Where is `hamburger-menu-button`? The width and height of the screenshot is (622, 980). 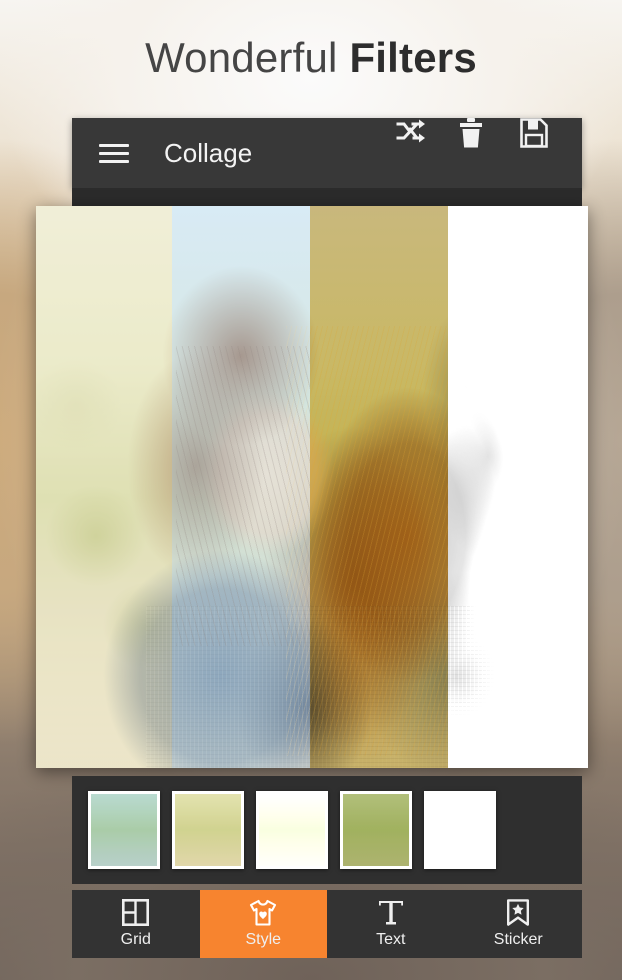
hamburger-menu-button is located at coordinates (114, 153).